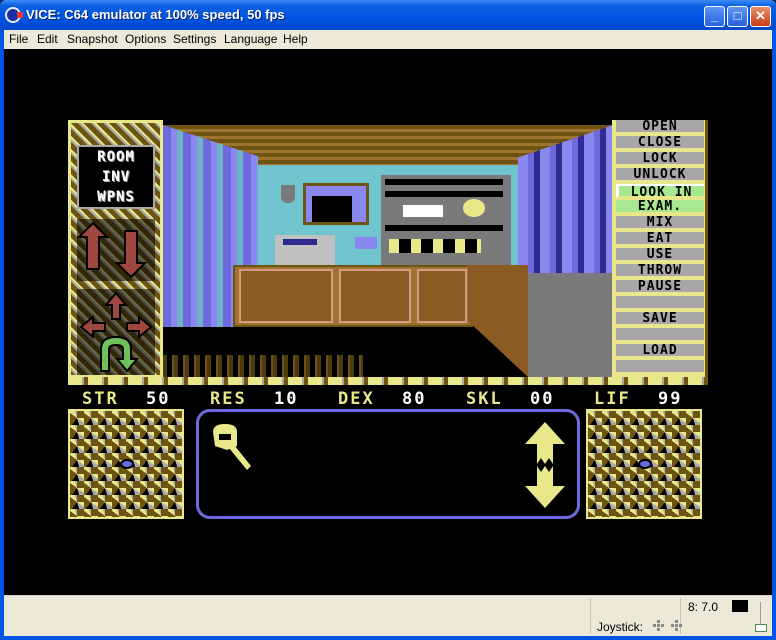  I want to click on direction-icons, so click(116, 332).